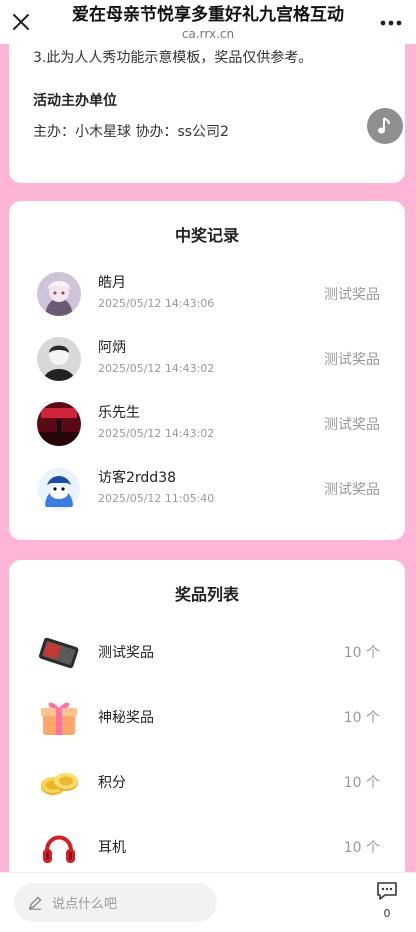 The image size is (416, 932). Describe the element at coordinates (75, 101) in the screenshot. I see `organizer-heading: 活动主办单位` at that location.